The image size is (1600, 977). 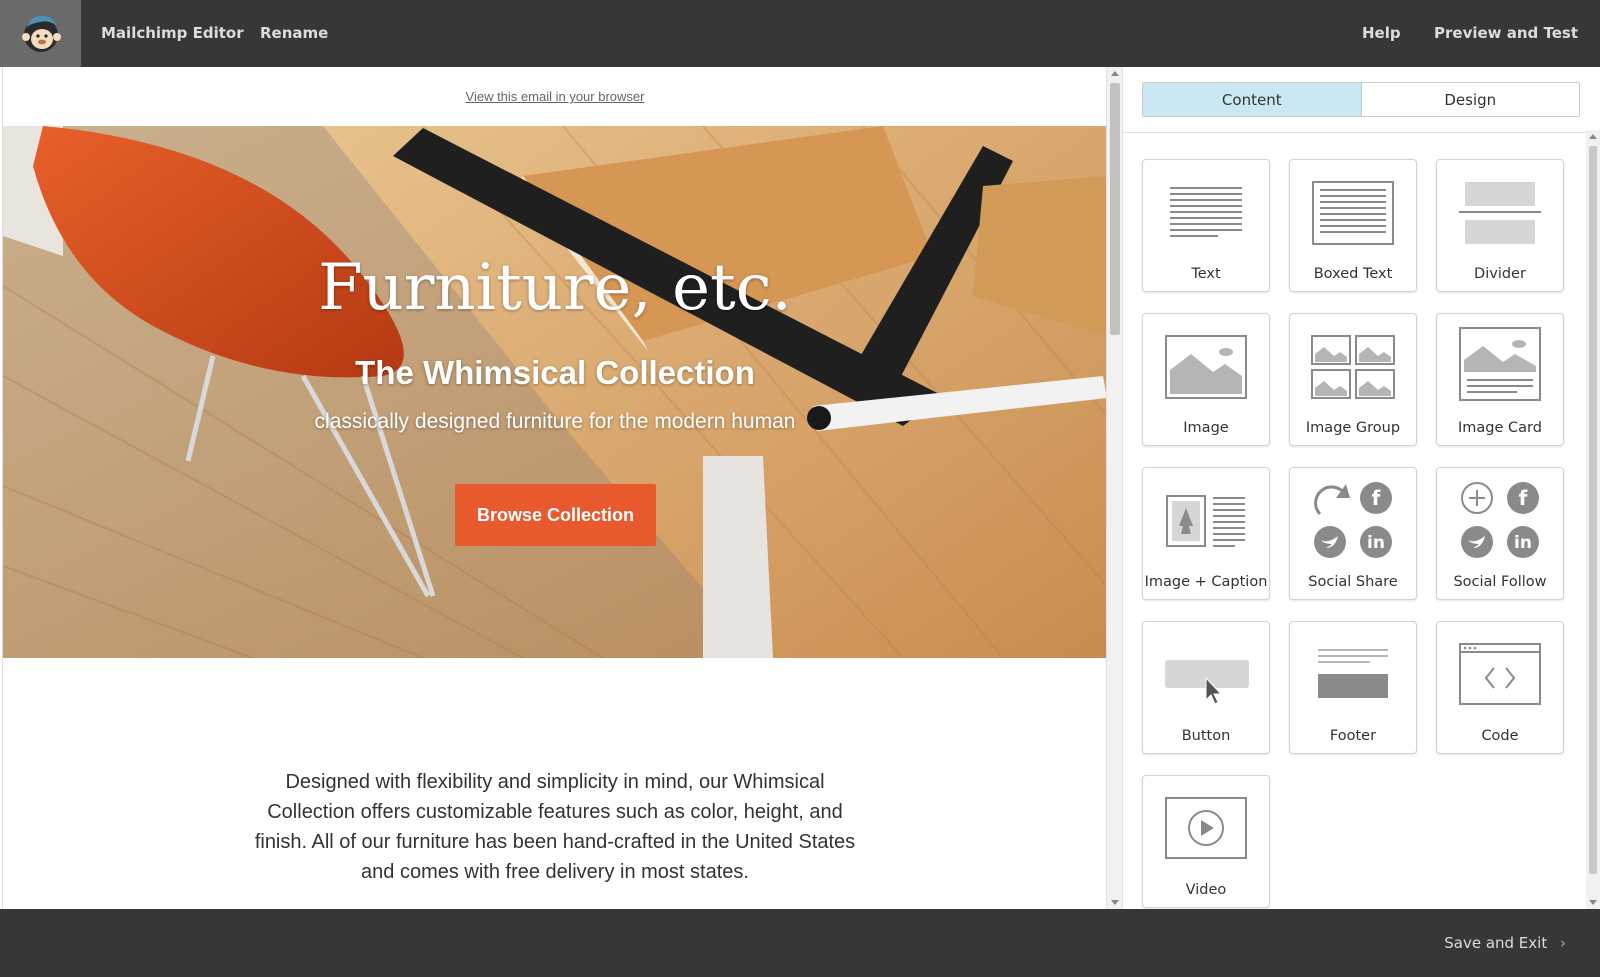 I want to click on code-icon, so click(x=1500, y=674).